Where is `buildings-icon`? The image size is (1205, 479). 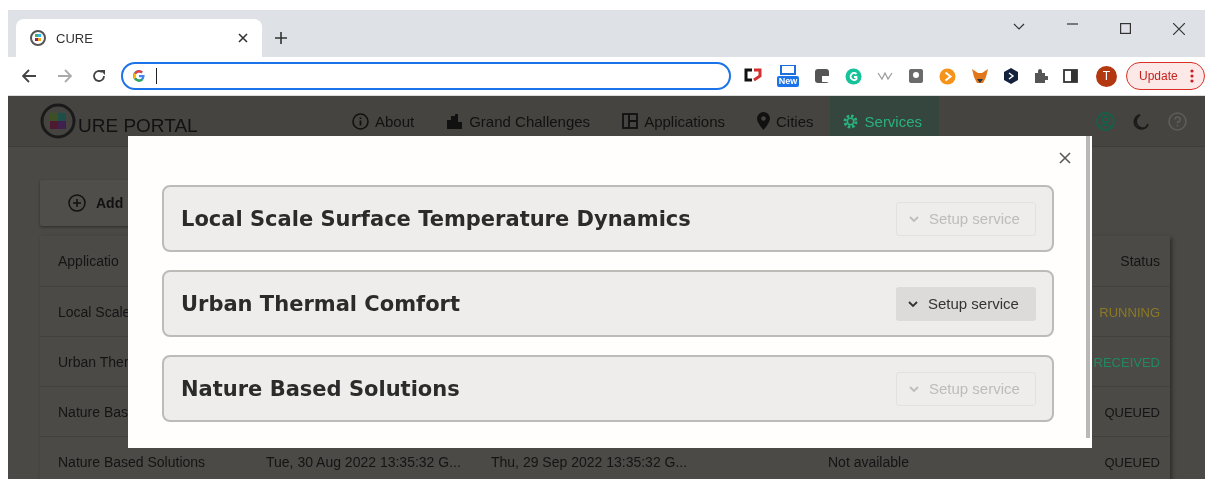
buildings-icon is located at coordinates (455, 121).